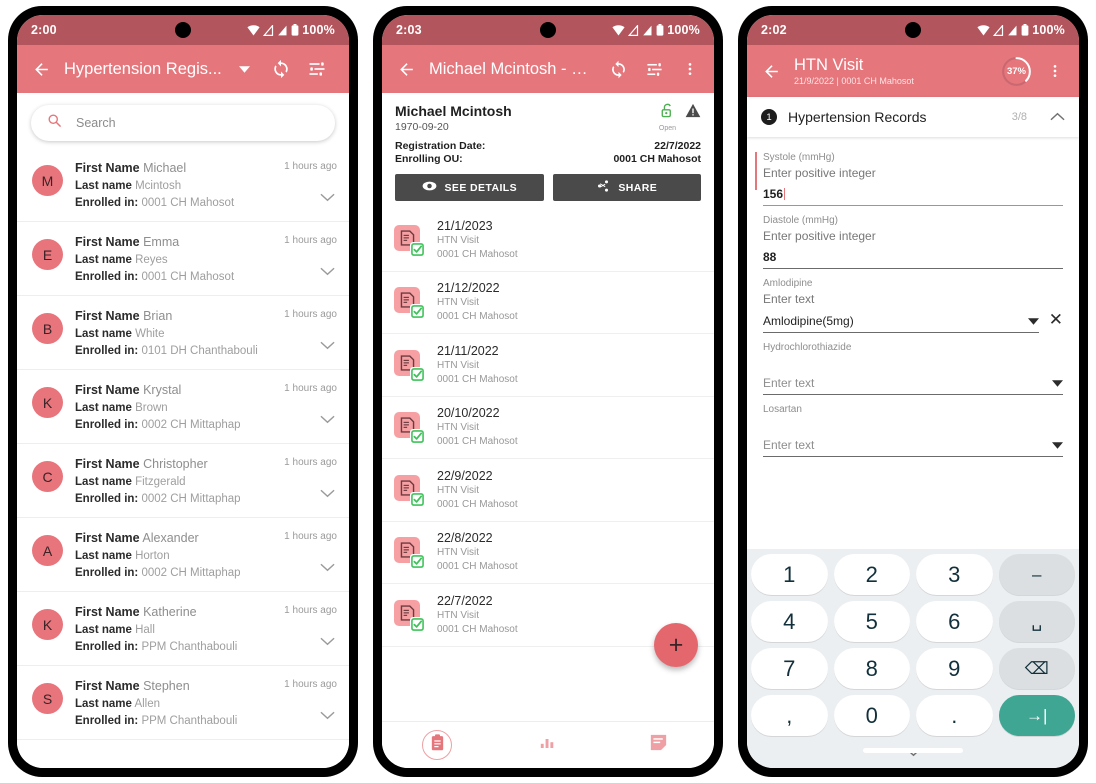 The image size is (1096, 783). What do you see at coordinates (913, 237) in the screenshot?
I see `form-field: Diastole (mmHg) Enter positive integer 88` at bounding box center [913, 237].